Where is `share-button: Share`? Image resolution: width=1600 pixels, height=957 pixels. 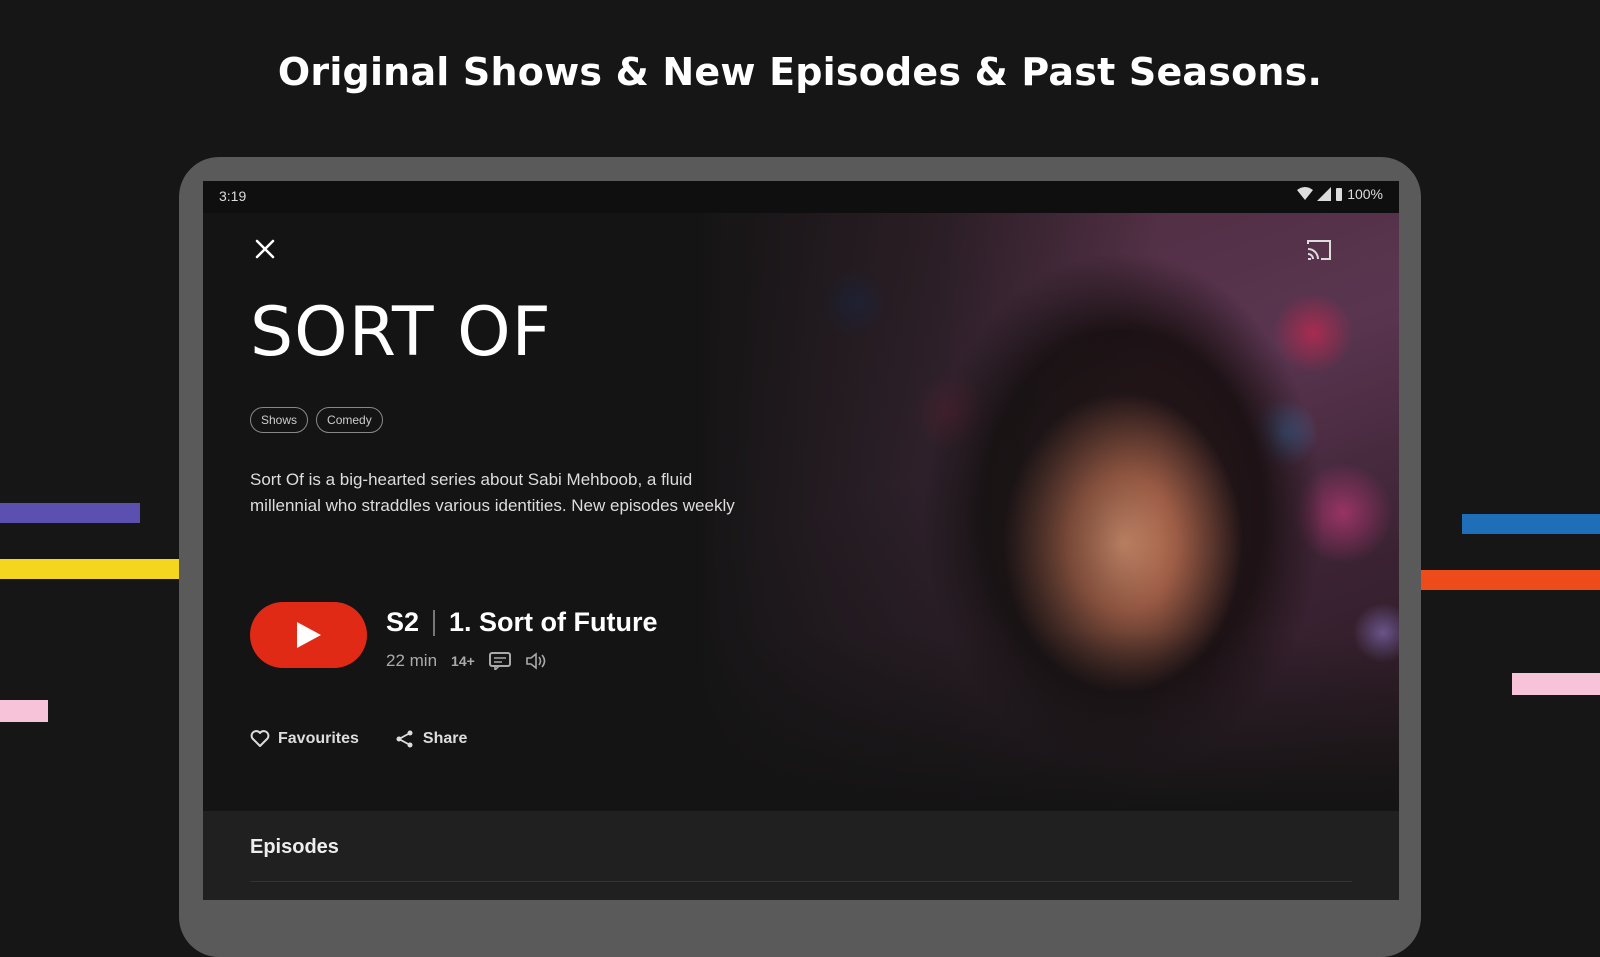
share-button: Share is located at coordinates (431, 739).